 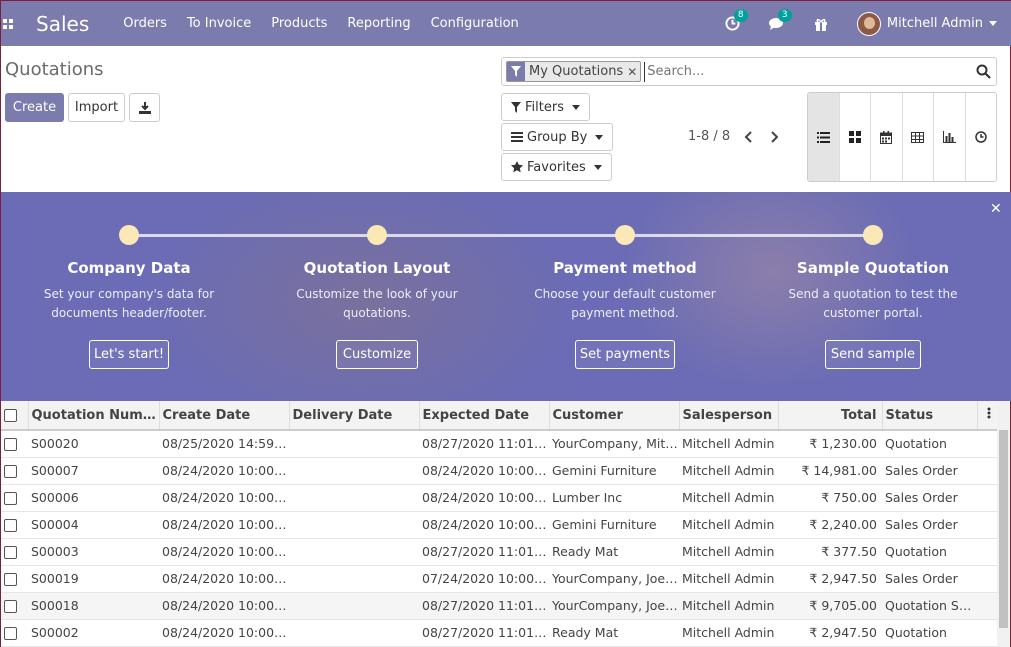 I want to click on menu-orders: Orders, so click(x=145, y=23).